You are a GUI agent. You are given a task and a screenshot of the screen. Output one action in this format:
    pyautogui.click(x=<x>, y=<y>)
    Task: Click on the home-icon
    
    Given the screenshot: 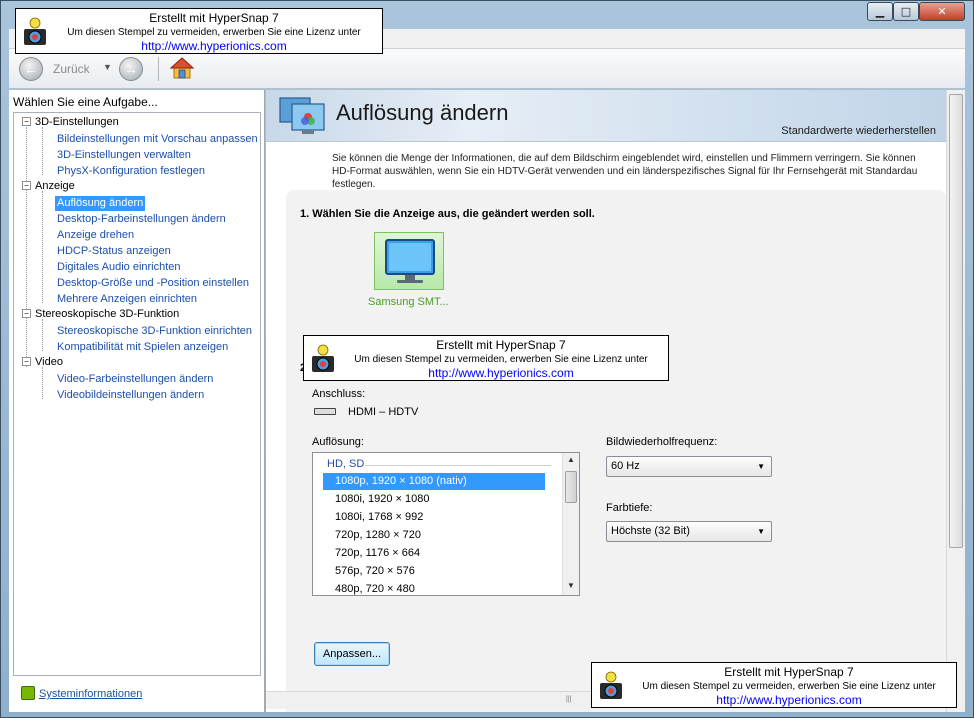 What is the action you would take?
    pyautogui.click(x=182, y=68)
    